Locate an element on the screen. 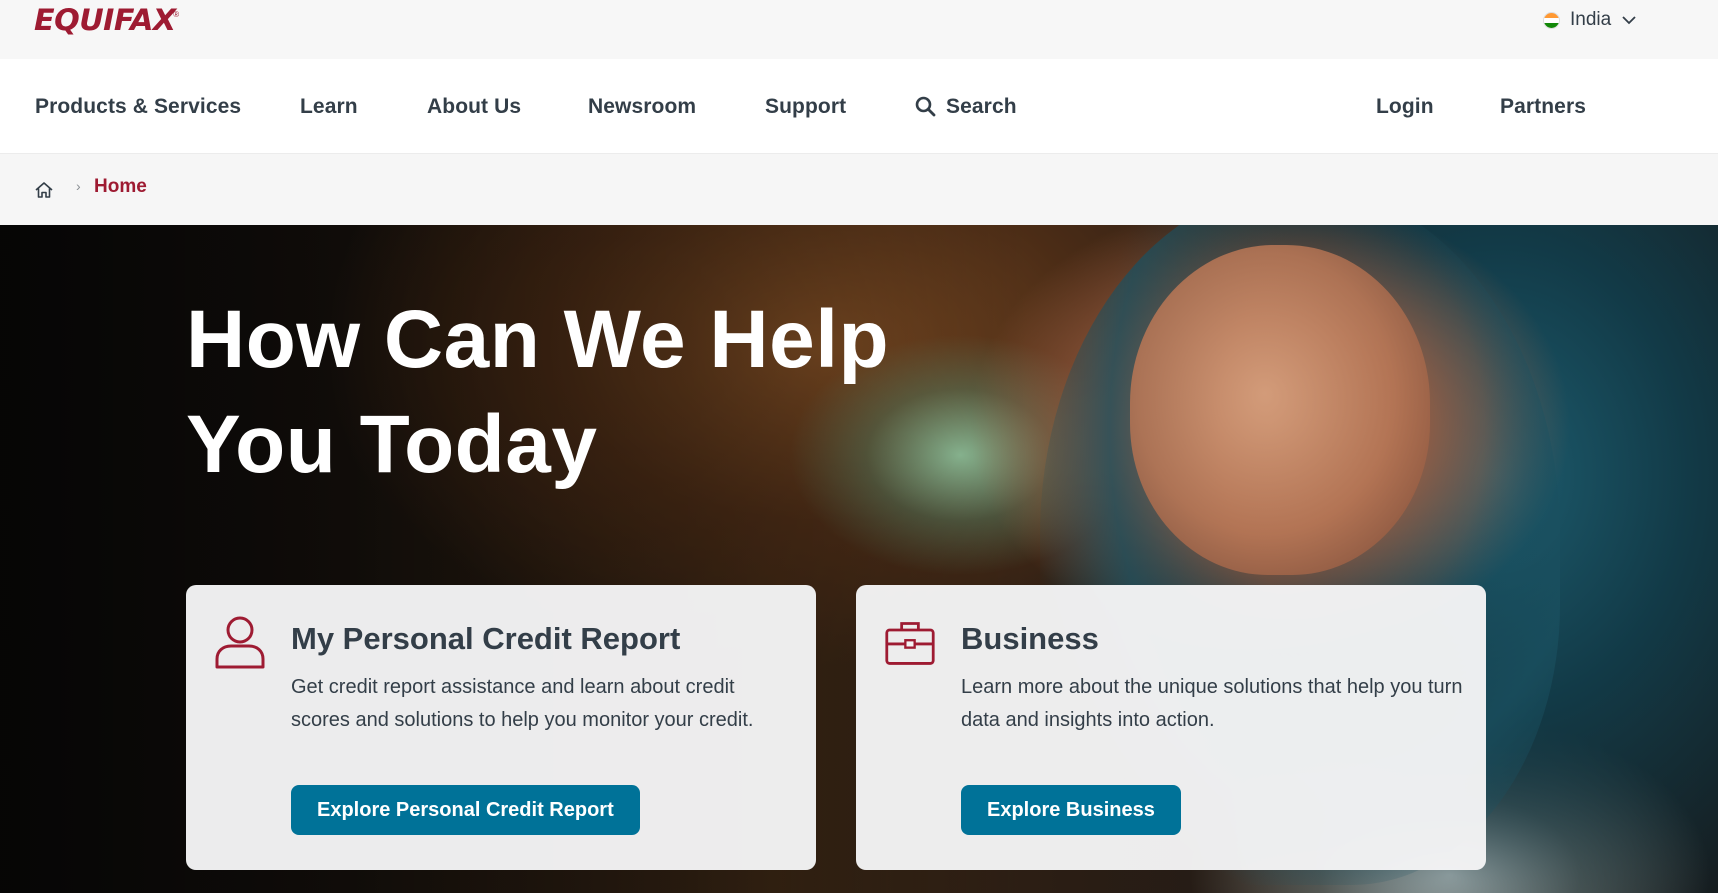 This screenshot has width=1718, height=893. nav-partners: Partners is located at coordinates (1543, 106).